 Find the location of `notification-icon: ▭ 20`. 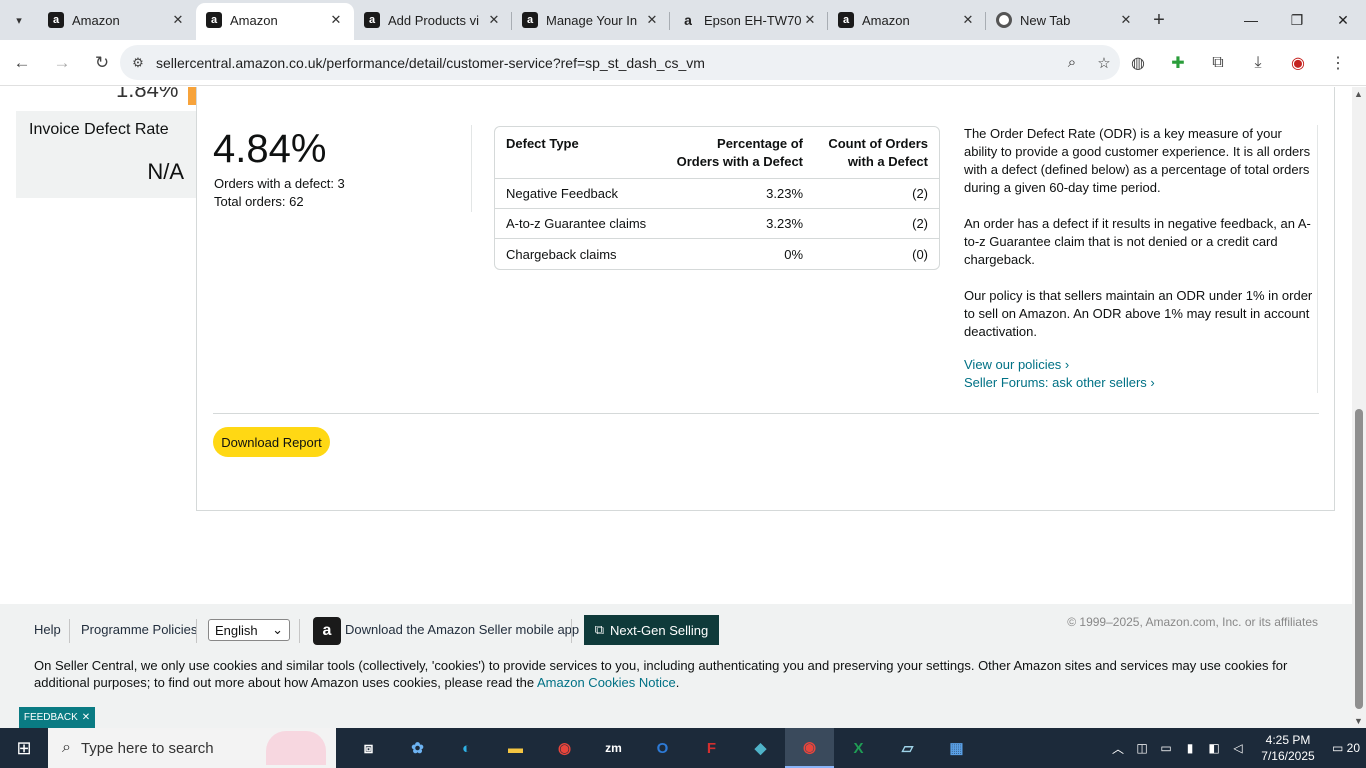

notification-icon: ▭ 20 is located at coordinates (1346, 748).